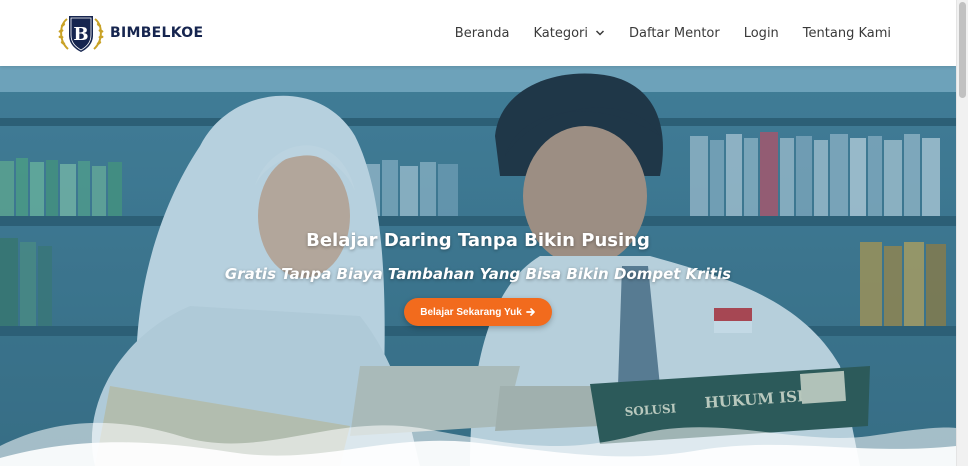  Describe the element at coordinates (674, 33) in the screenshot. I see `nav-item-daftar-mentor: Daftar Mentor` at that location.